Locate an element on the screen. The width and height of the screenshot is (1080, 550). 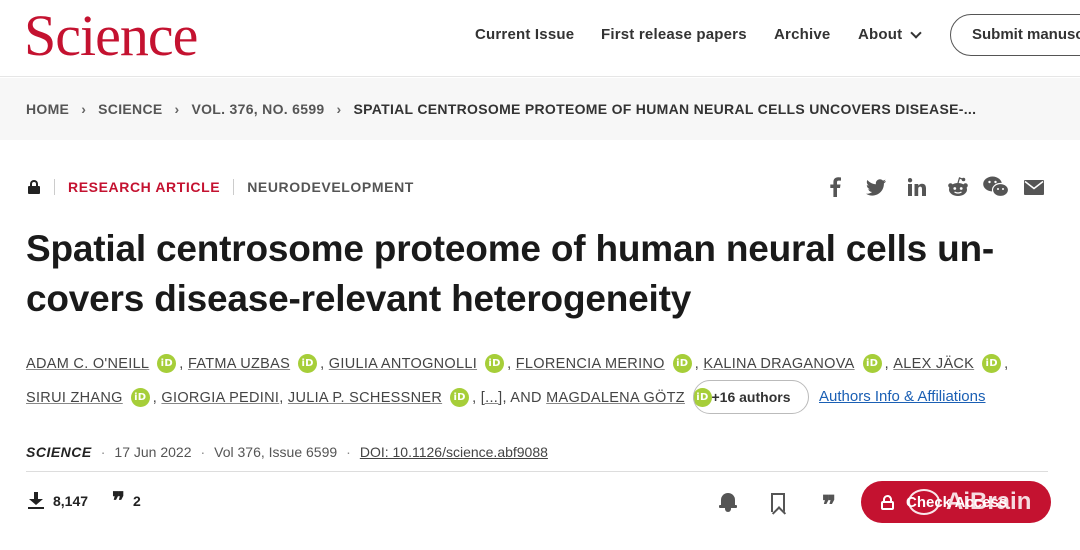
facebook-icon is located at coordinates (835, 187).